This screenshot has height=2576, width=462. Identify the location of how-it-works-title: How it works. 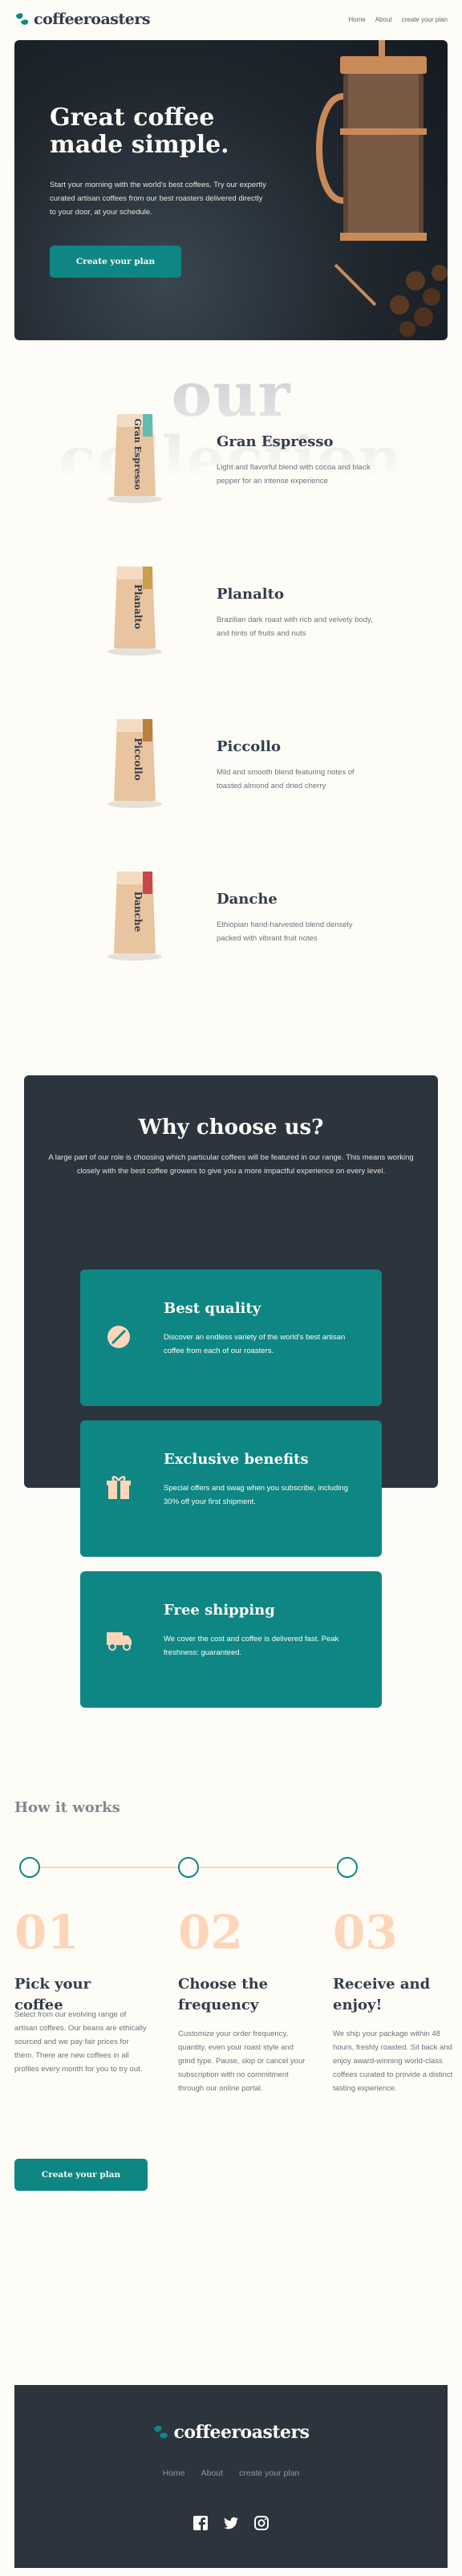
(67, 1807).